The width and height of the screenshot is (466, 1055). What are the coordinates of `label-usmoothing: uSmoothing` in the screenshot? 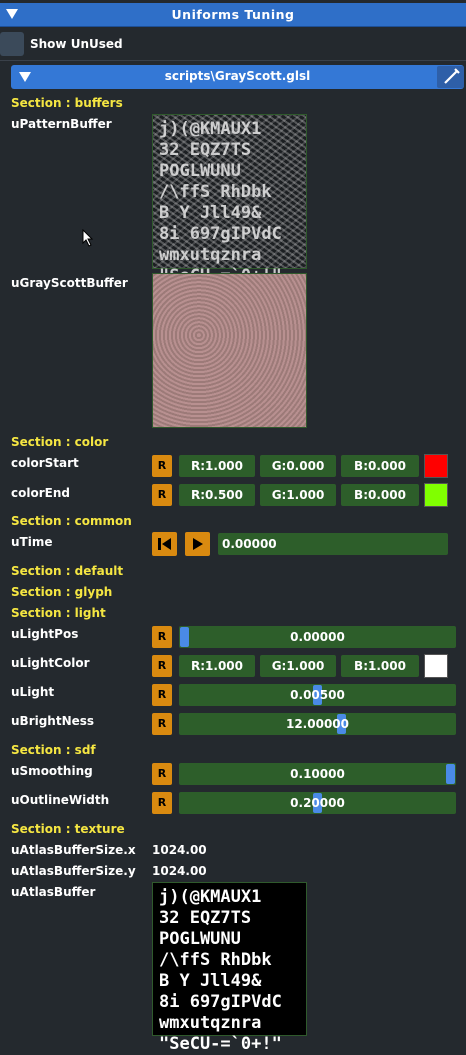 It's located at (52, 771).